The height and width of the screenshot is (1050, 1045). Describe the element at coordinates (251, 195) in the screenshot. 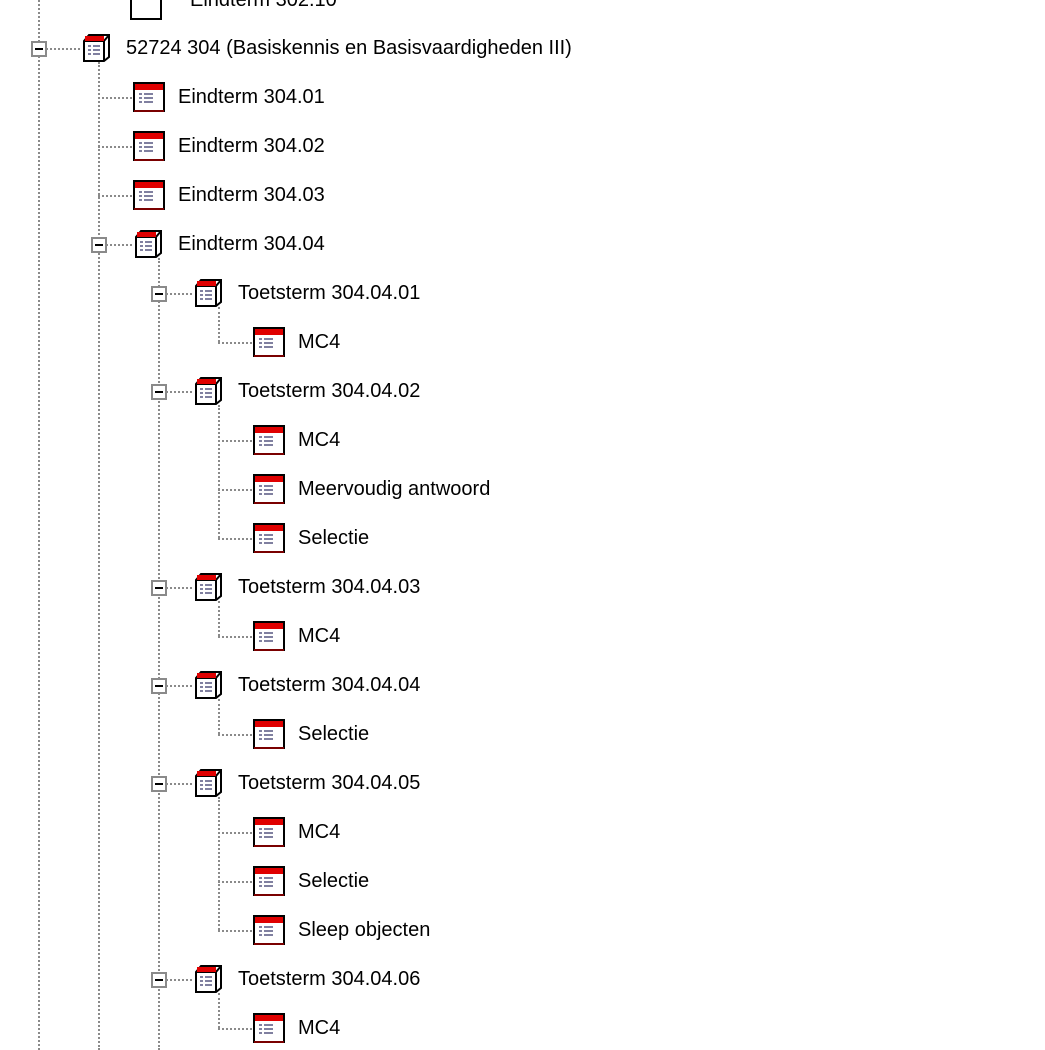

I see `tree-item-label: Eindterm 304.03` at that location.